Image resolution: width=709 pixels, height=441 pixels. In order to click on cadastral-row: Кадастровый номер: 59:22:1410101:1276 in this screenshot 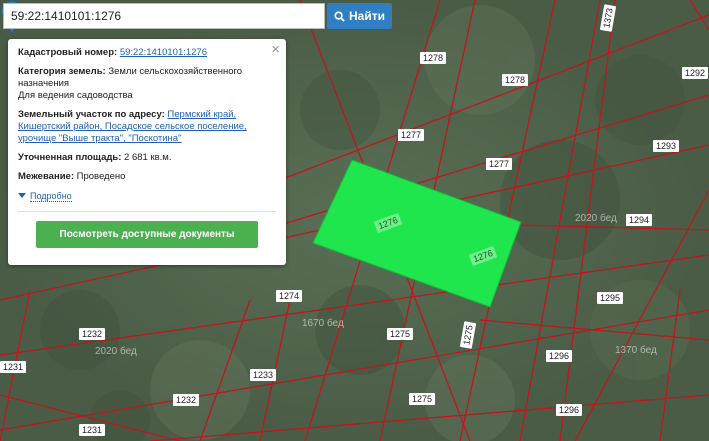, I will do `click(147, 53)`.